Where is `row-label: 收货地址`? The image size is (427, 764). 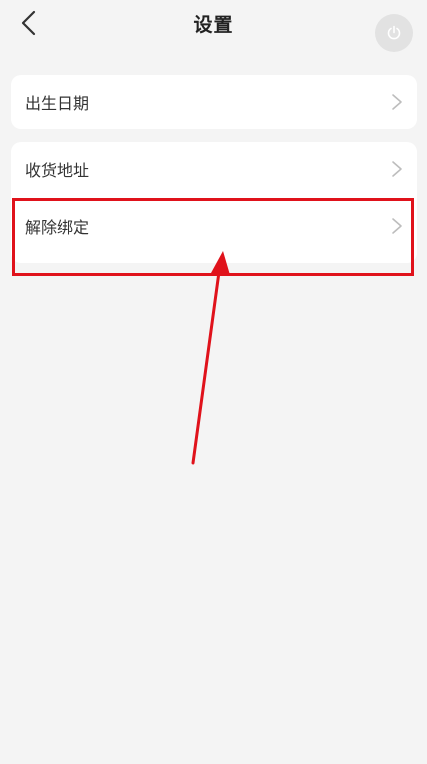 row-label: 收货地址 is located at coordinates (57, 170).